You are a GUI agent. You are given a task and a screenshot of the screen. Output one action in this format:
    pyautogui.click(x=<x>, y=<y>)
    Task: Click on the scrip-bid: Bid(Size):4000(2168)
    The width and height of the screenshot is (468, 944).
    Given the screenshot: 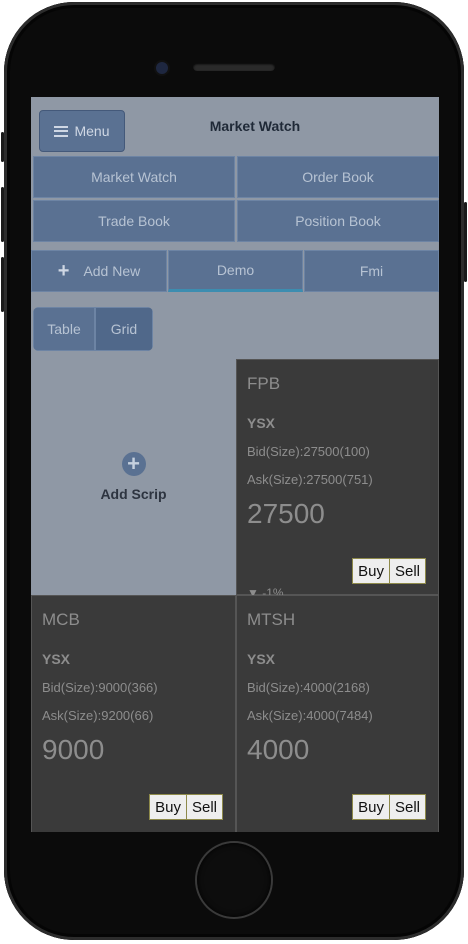 What is the action you would take?
    pyautogui.click(x=308, y=687)
    